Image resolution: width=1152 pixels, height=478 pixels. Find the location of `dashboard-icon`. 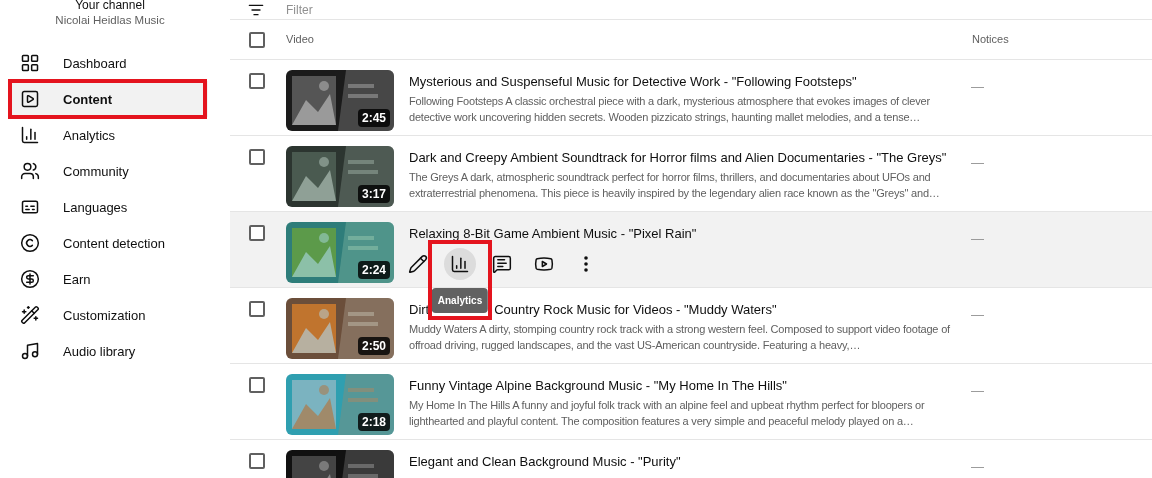

dashboard-icon is located at coordinates (30, 63).